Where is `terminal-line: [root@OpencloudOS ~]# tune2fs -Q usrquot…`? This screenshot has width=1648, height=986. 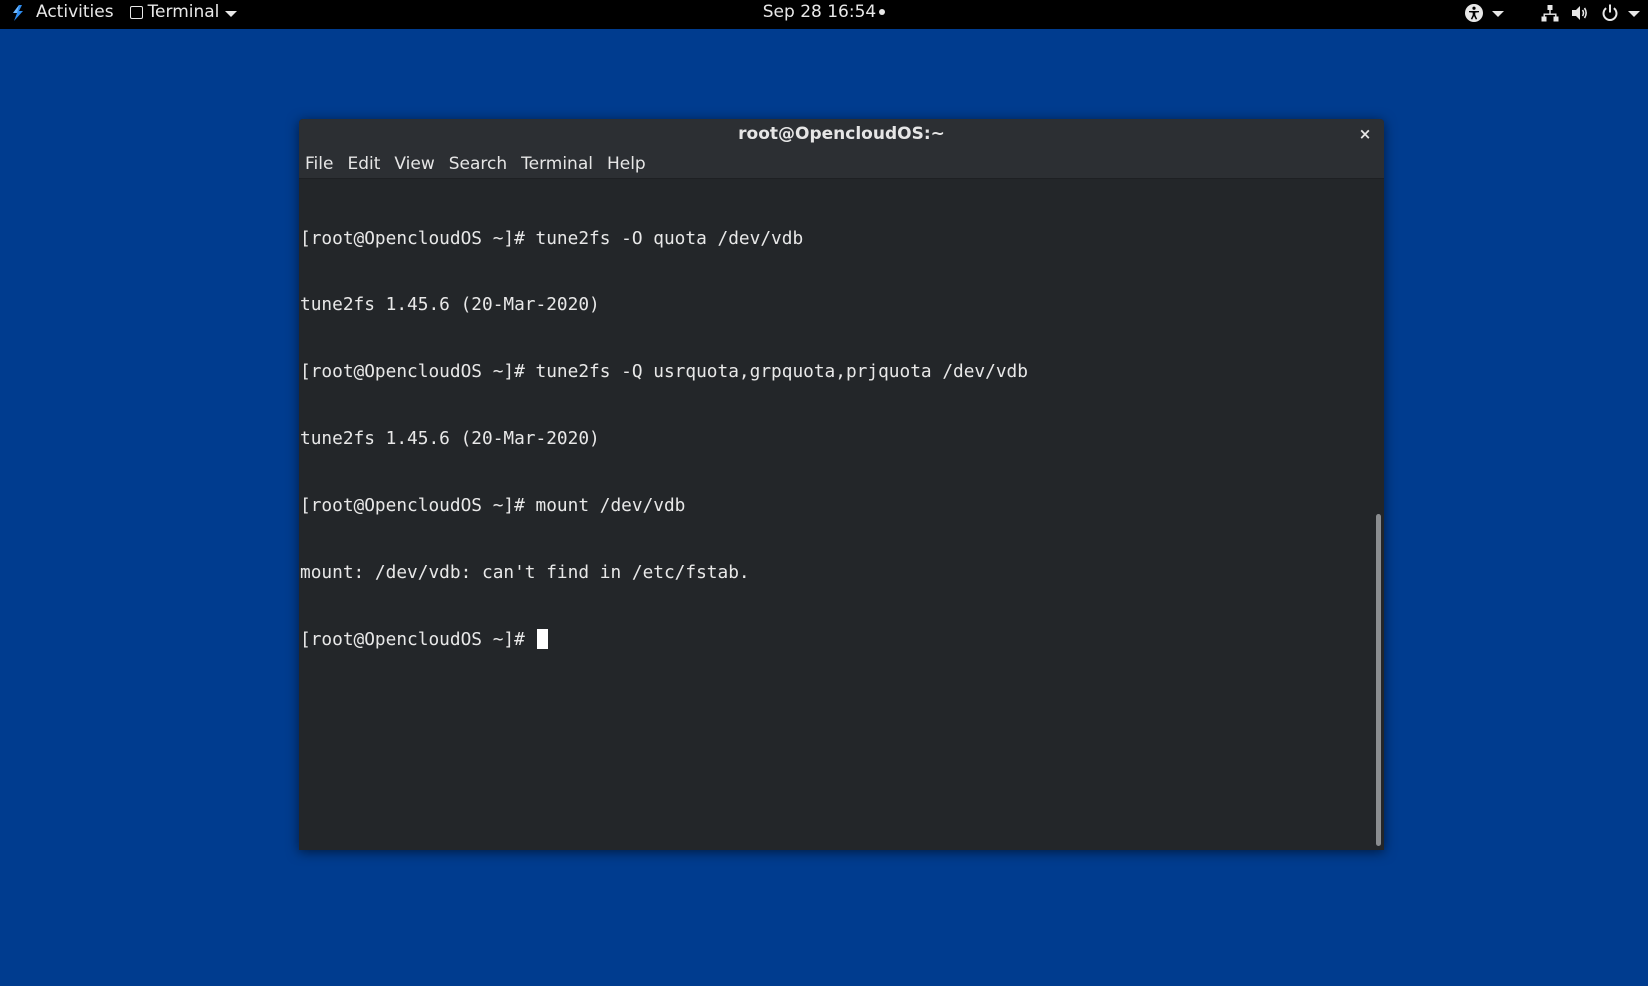
terminal-line: [root@OpencloudOS ~]# tune2fs -Q usrquot… is located at coordinates (664, 372).